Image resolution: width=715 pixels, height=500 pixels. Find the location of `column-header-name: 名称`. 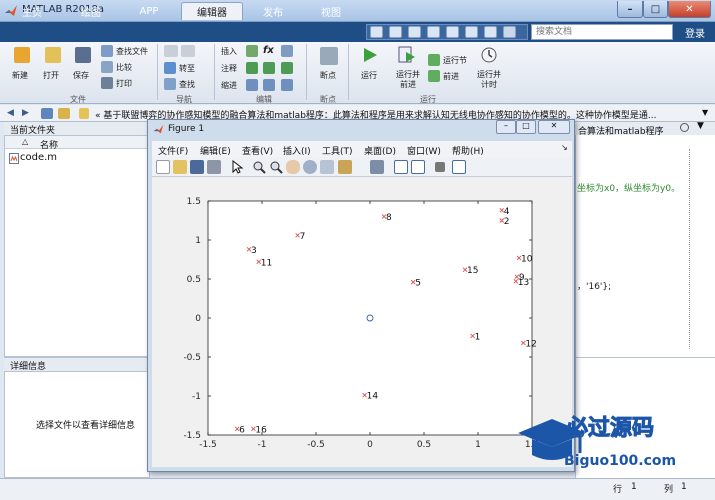

column-header-name: 名称 is located at coordinates (49, 144).